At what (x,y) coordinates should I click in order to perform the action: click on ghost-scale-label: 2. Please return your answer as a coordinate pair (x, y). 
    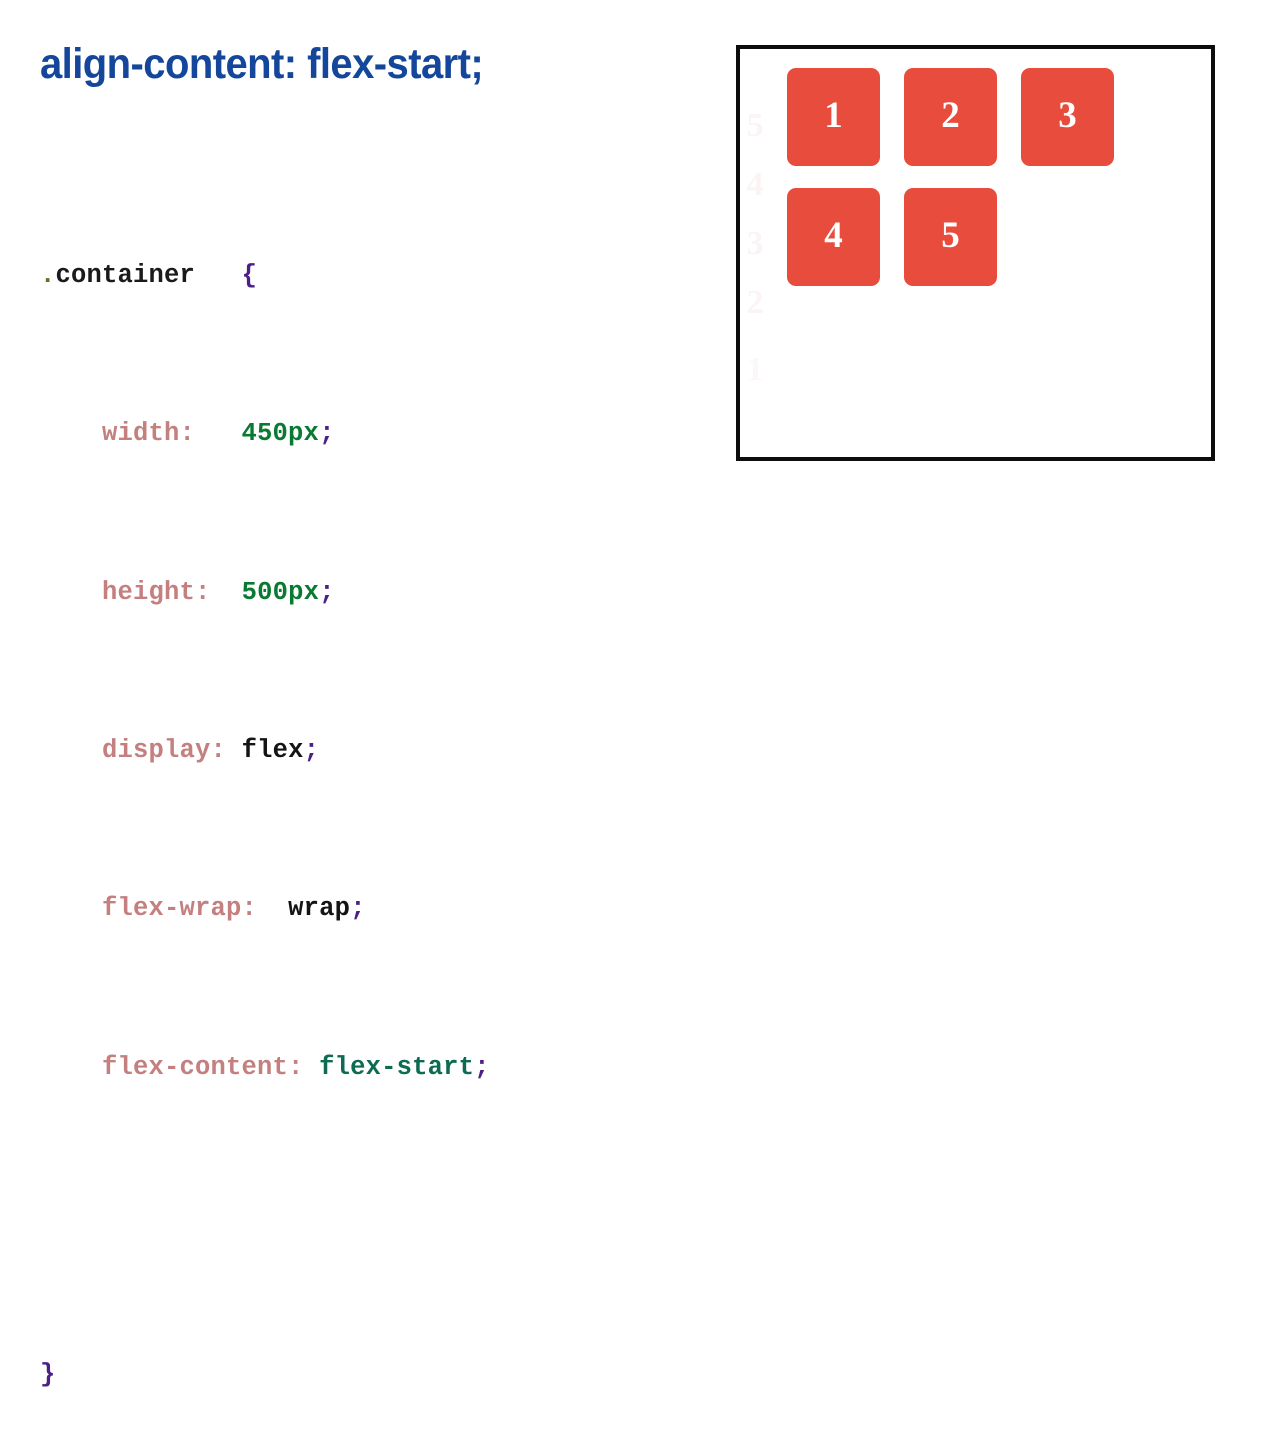
    Looking at the image, I should click on (755, 302).